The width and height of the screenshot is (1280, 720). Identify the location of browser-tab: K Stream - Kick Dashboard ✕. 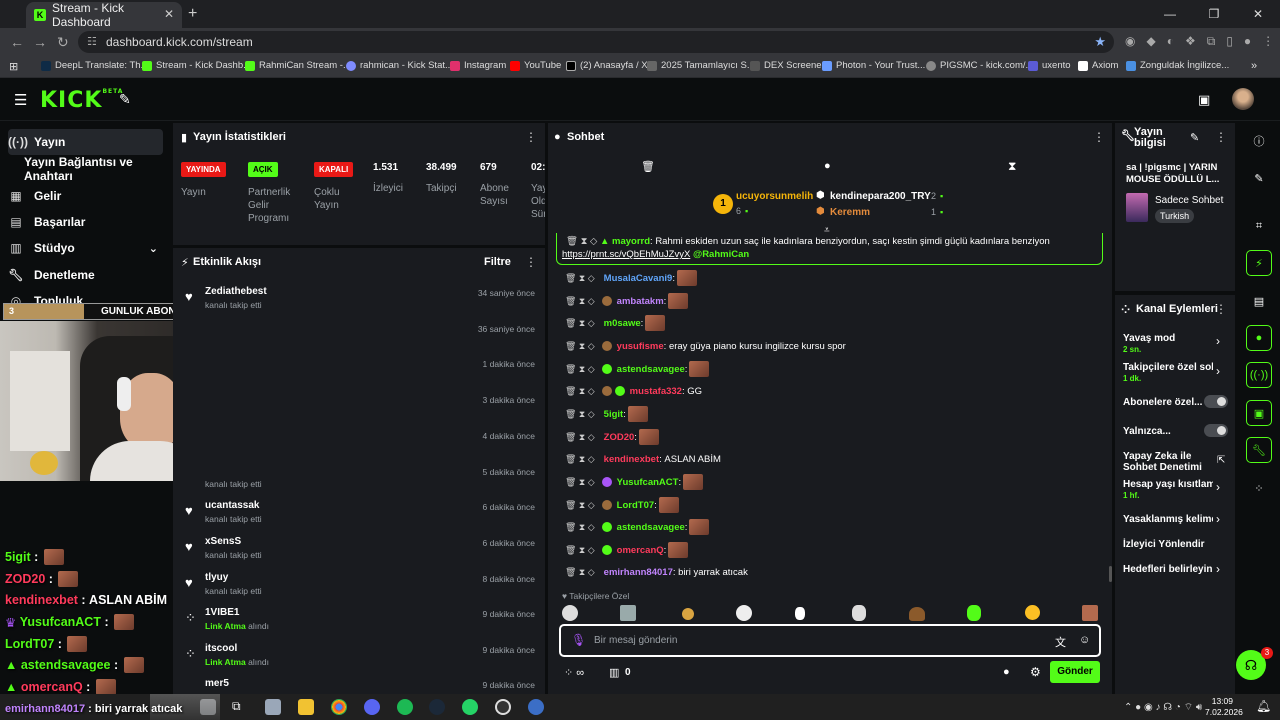
(104, 15).